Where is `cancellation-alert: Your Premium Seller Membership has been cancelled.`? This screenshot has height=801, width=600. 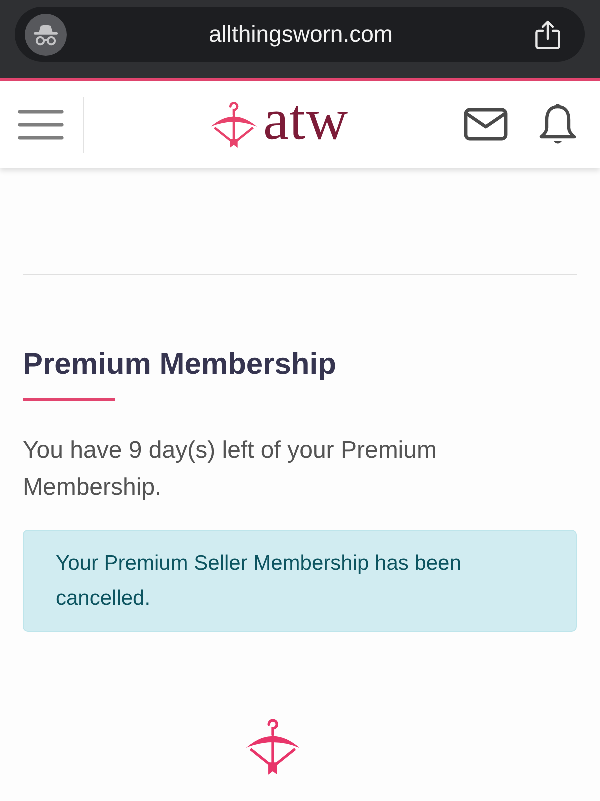
cancellation-alert: Your Premium Seller Membership has been cancelled. is located at coordinates (300, 581).